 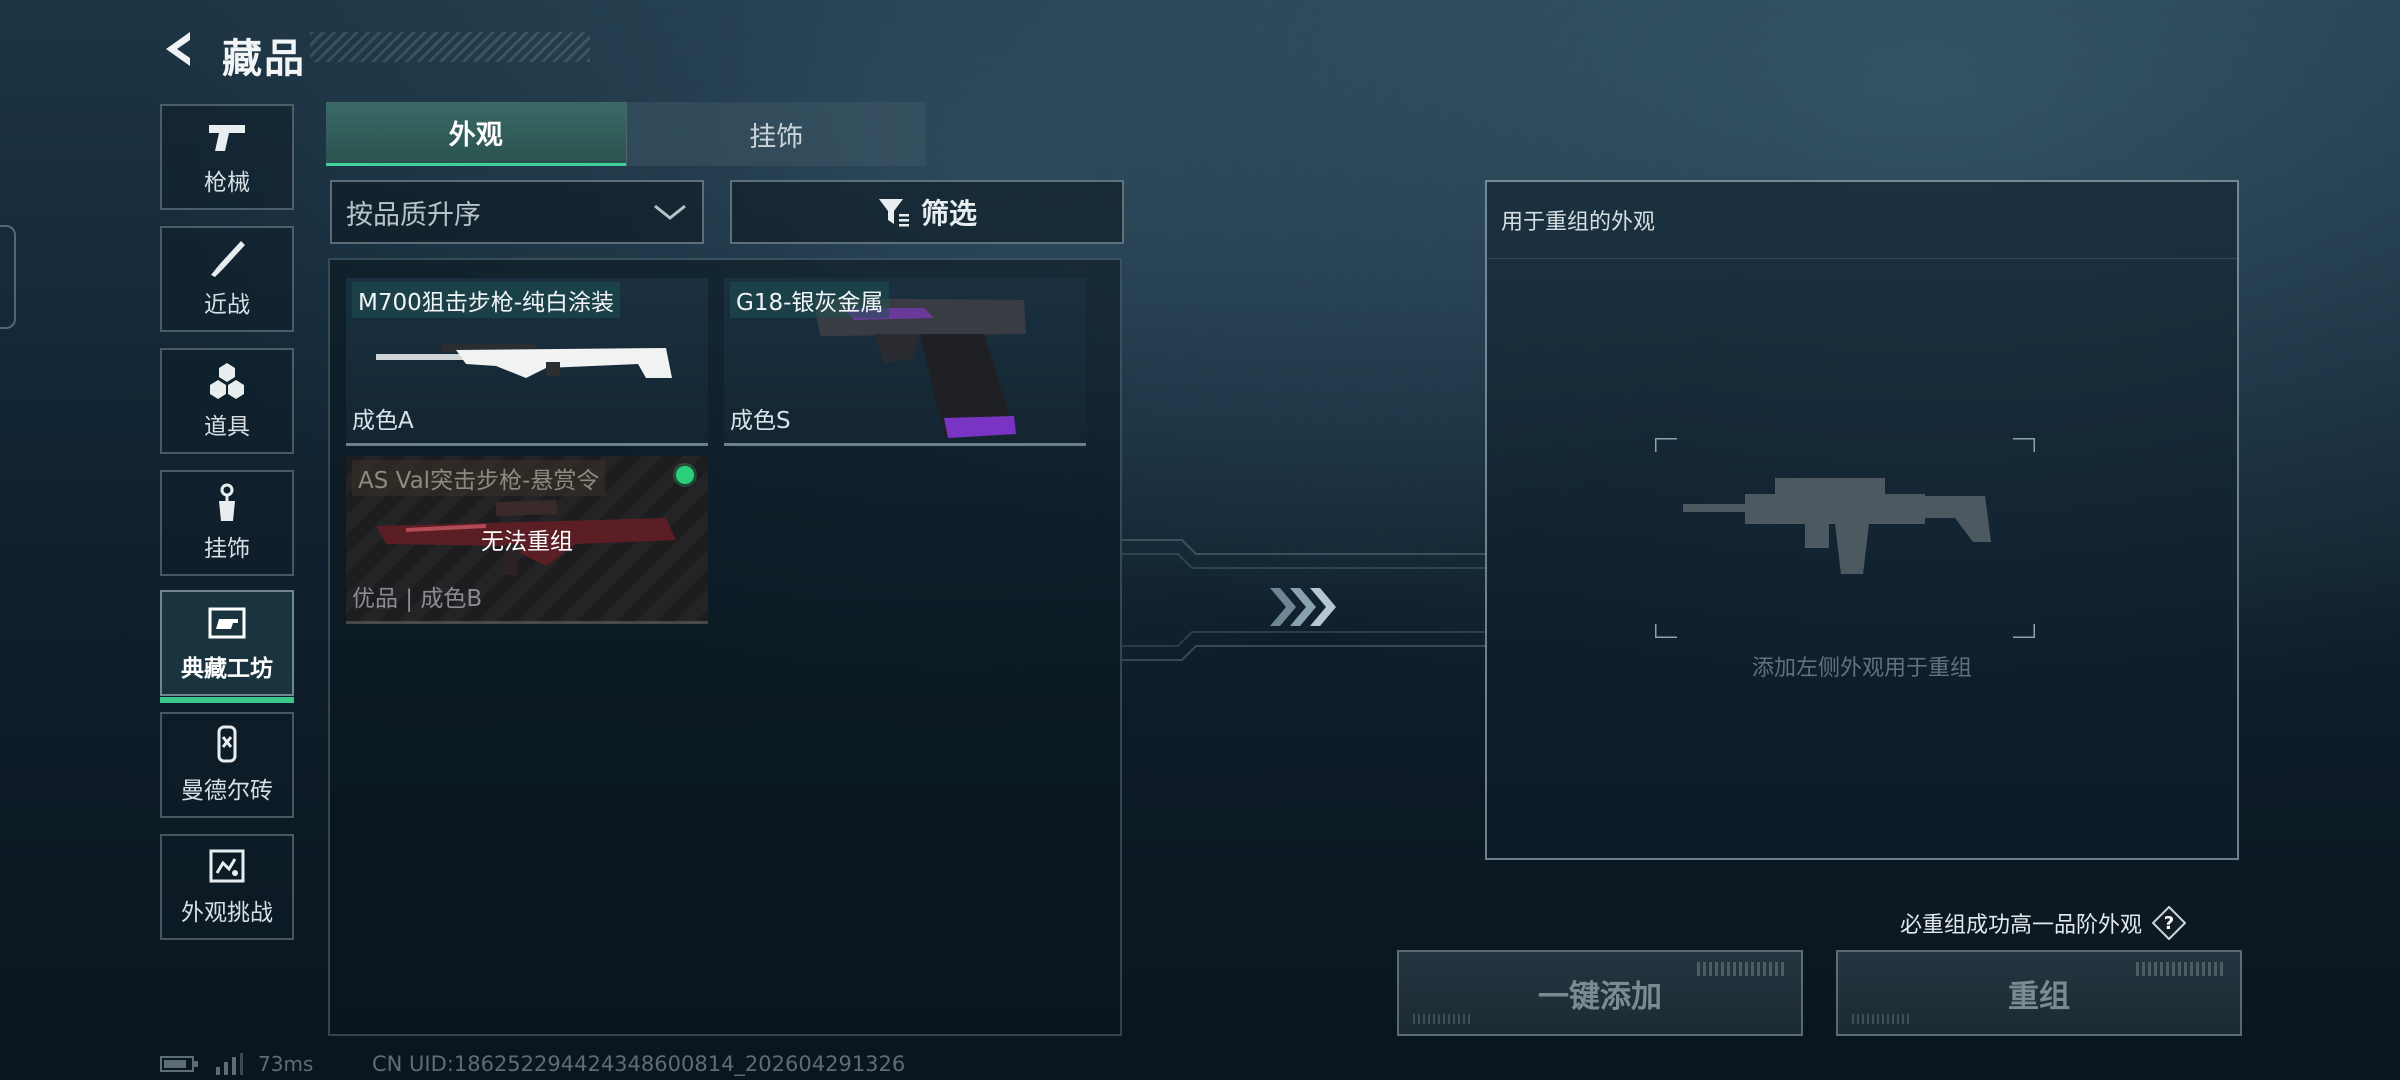 What do you see at coordinates (417, 599) in the screenshot?
I see `skin-grade: 优品 | 成色B` at bounding box center [417, 599].